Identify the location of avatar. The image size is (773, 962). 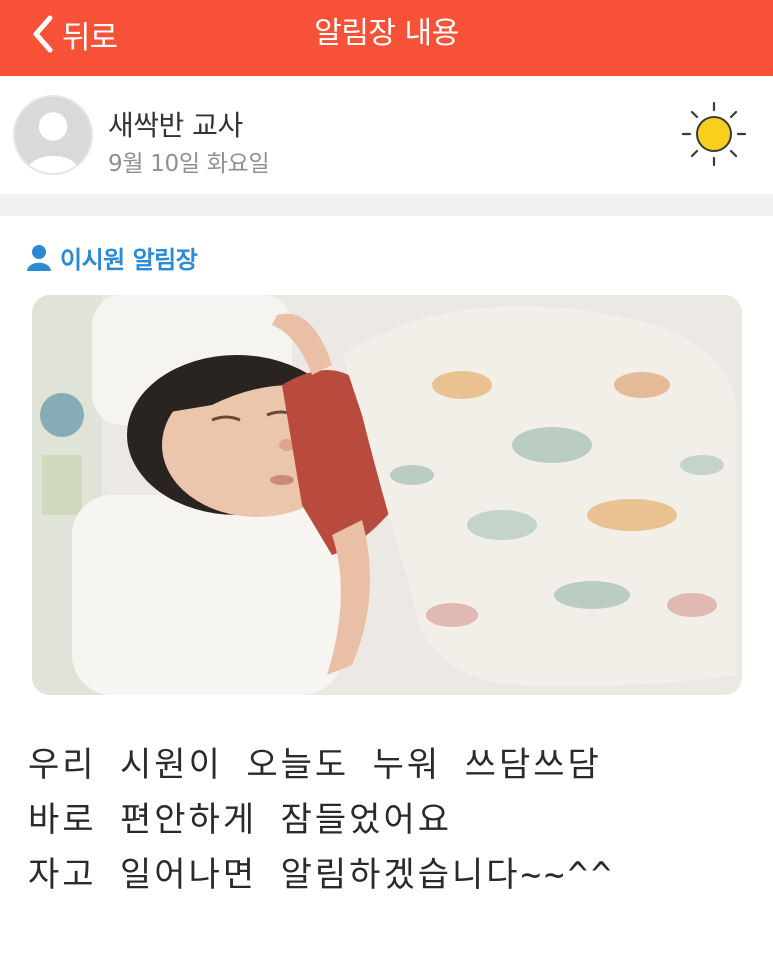
(53, 135).